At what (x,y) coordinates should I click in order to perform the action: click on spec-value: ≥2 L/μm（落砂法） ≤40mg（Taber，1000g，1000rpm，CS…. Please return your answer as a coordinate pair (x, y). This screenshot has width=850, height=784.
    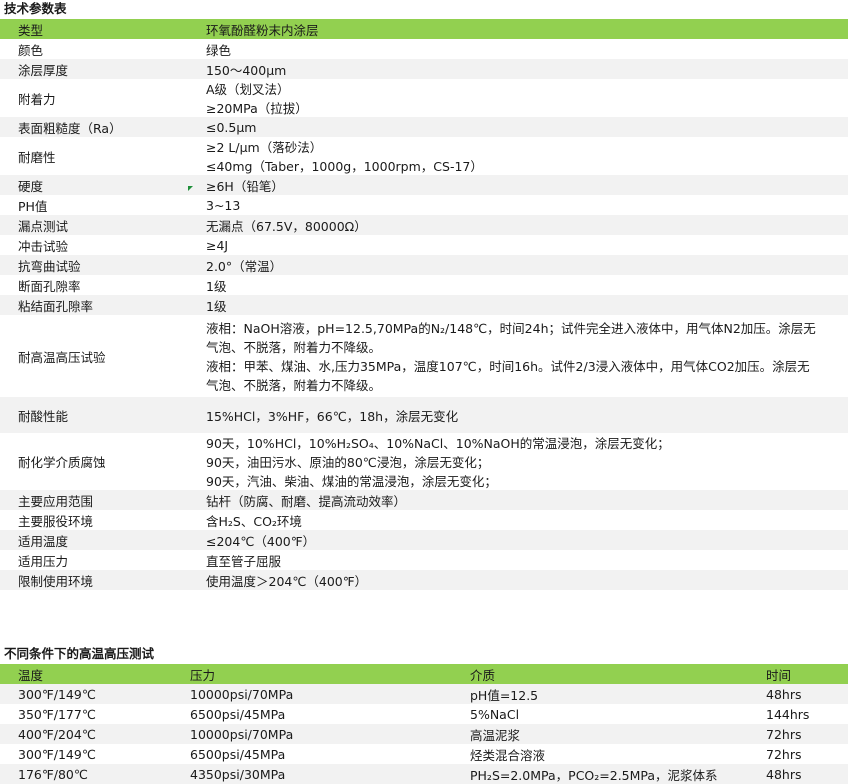
    Looking at the image, I should click on (467, 156).